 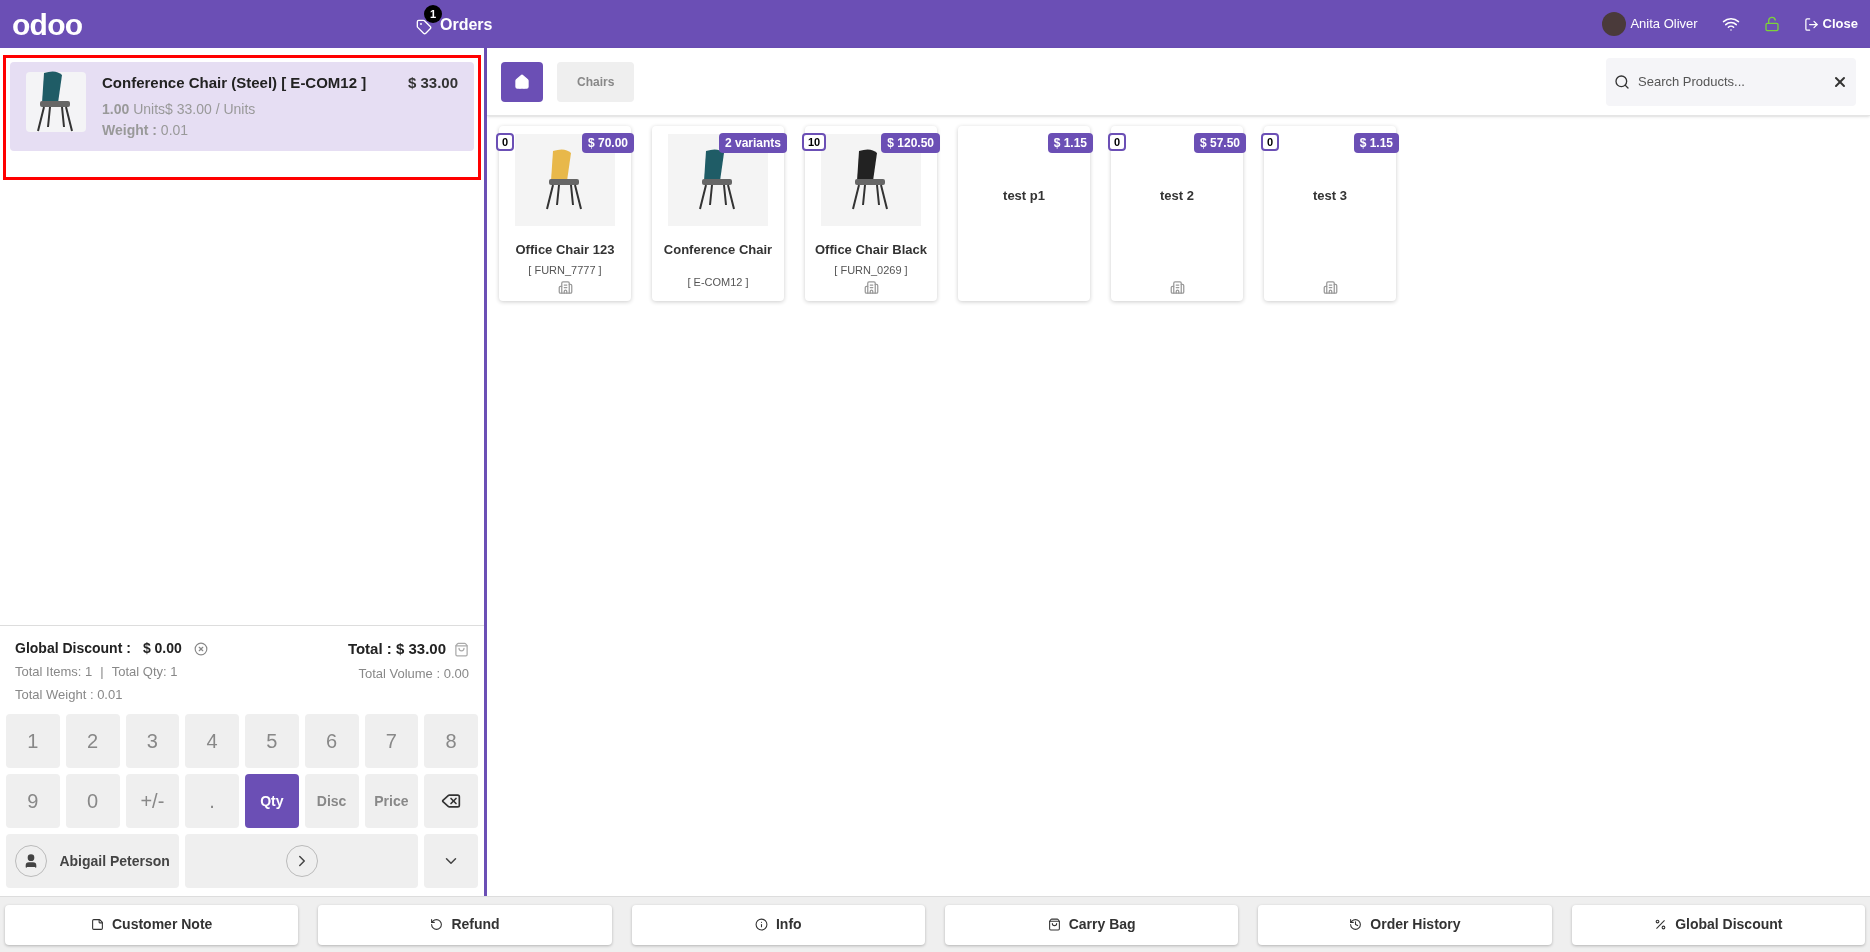 I want to click on discount-label: Global Discount :, so click(x=73, y=648).